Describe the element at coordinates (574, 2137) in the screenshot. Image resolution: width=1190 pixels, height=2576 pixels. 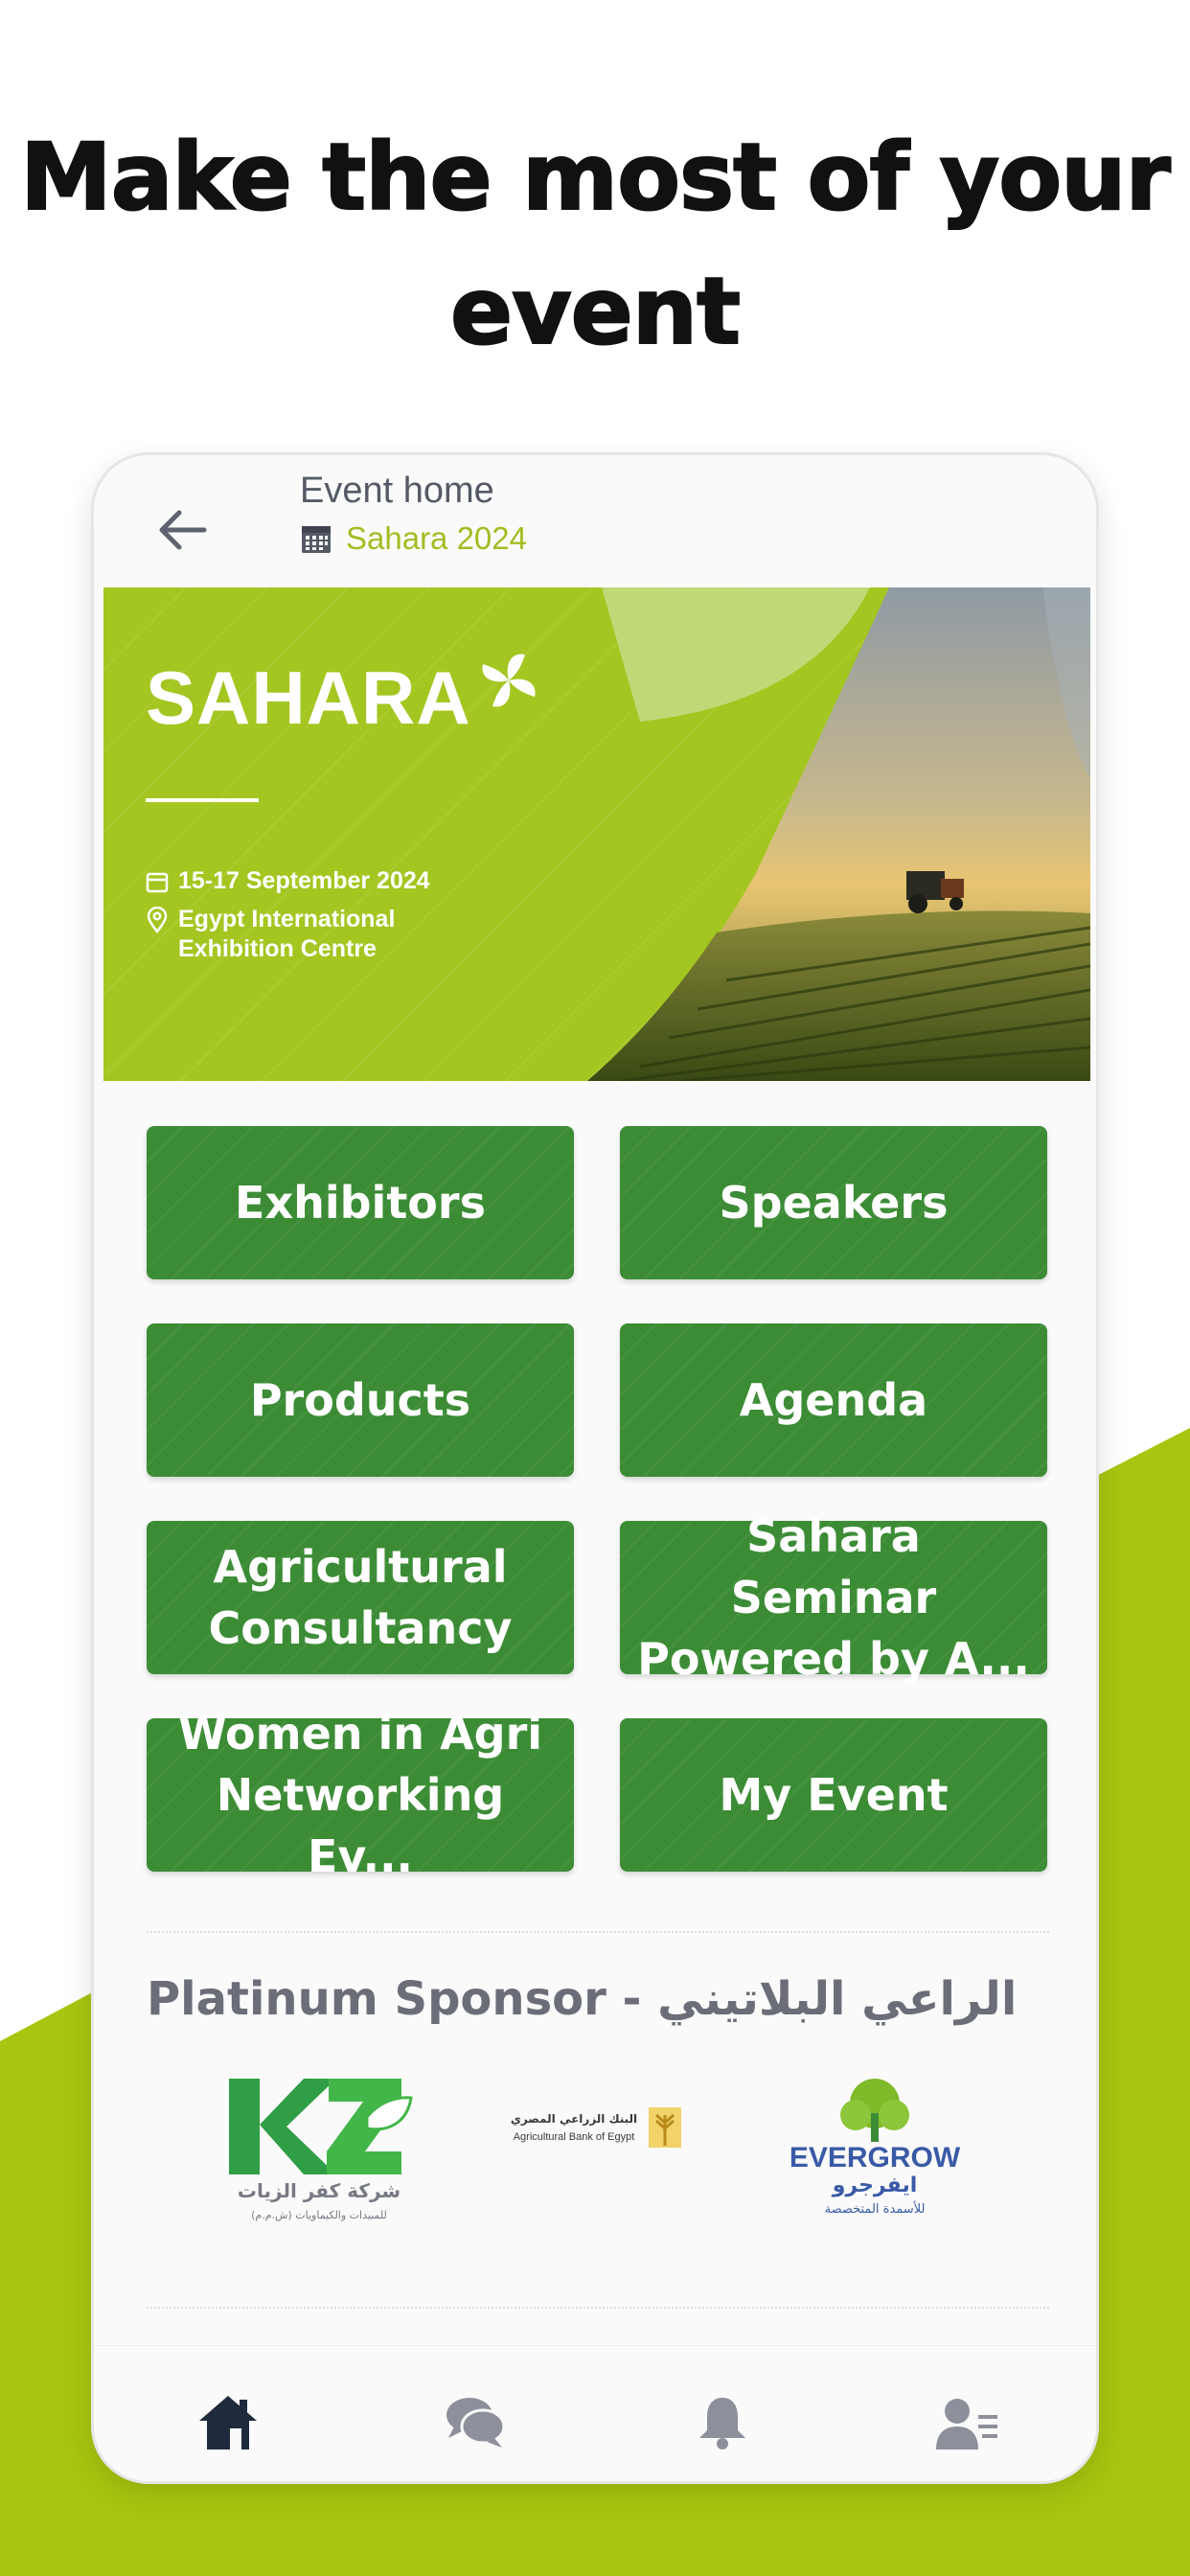
I see `agri-bank-english: Agricultural Bank of Egypt` at that location.